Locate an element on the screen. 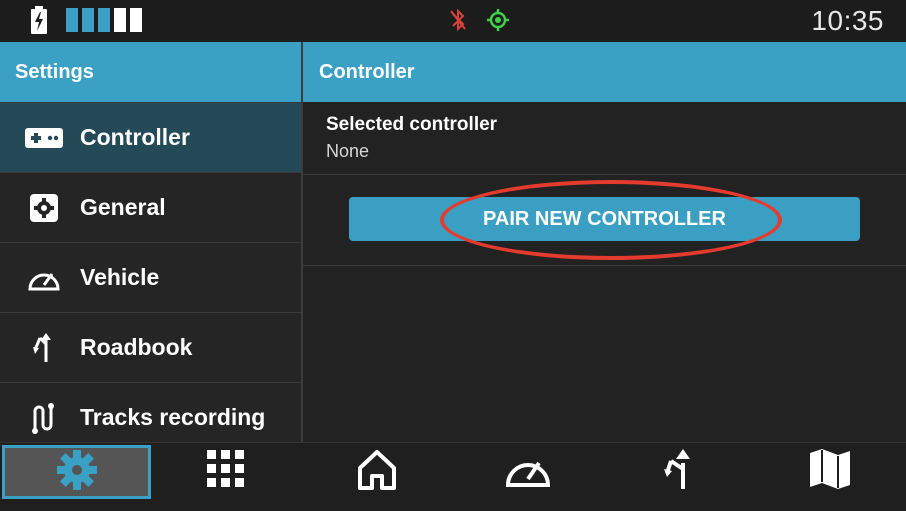 The height and width of the screenshot is (511, 906). panel-title: Controller is located at coordinates (604, 72).